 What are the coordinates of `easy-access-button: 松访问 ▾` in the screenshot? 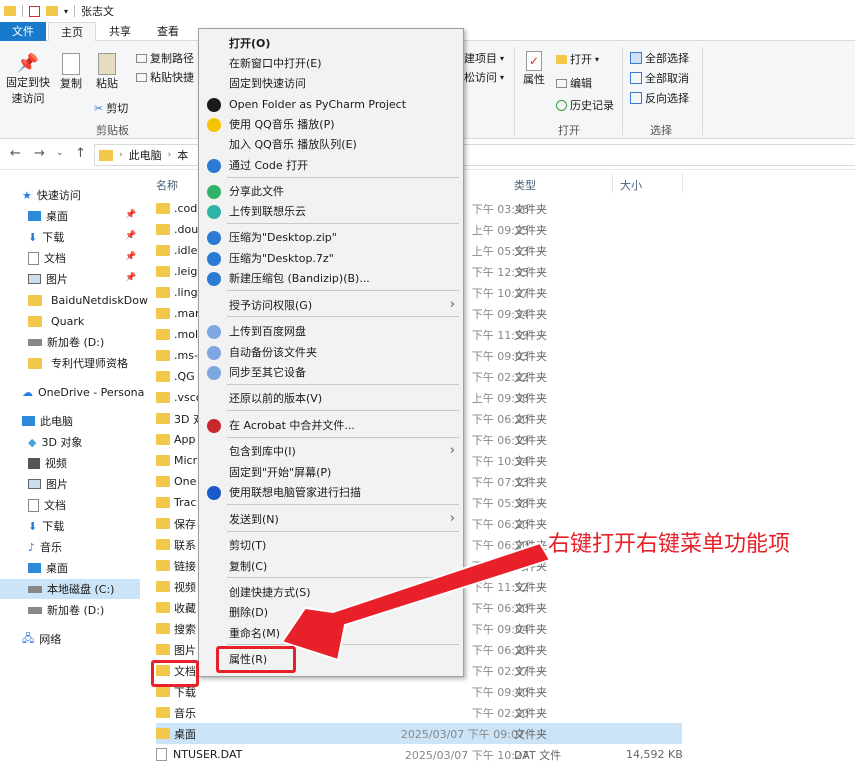 It's located at (484, 77).